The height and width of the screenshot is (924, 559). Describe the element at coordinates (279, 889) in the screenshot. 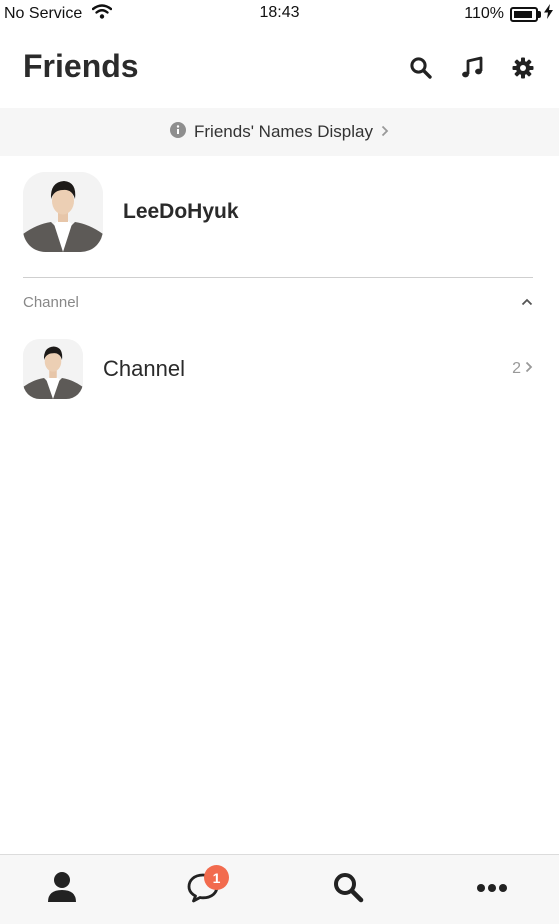

I see `tab-bar: 1` at that location.